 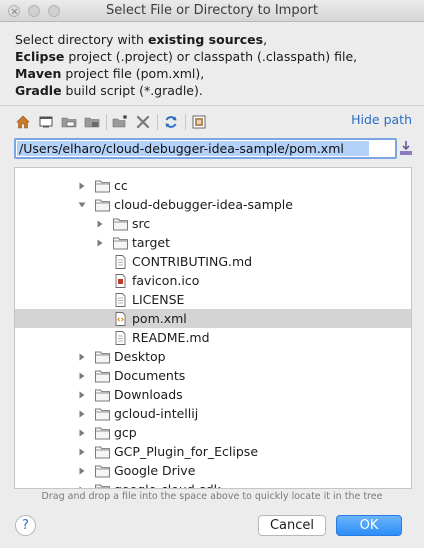 What do you see at coordinates (213, 413) in the screenshot?
I see `tree-folder-row: gcloud-intellij` at bounding box center [213, 413].